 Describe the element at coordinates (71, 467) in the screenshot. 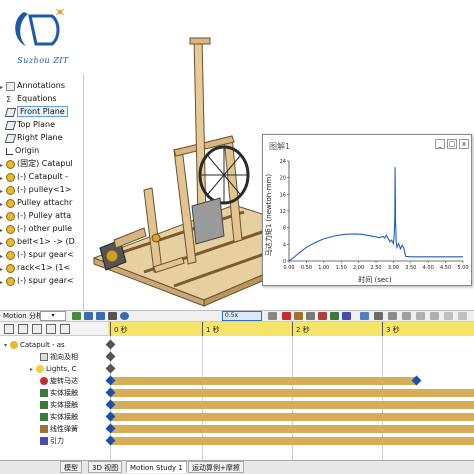

I see `tab-model: 模型` at that location.